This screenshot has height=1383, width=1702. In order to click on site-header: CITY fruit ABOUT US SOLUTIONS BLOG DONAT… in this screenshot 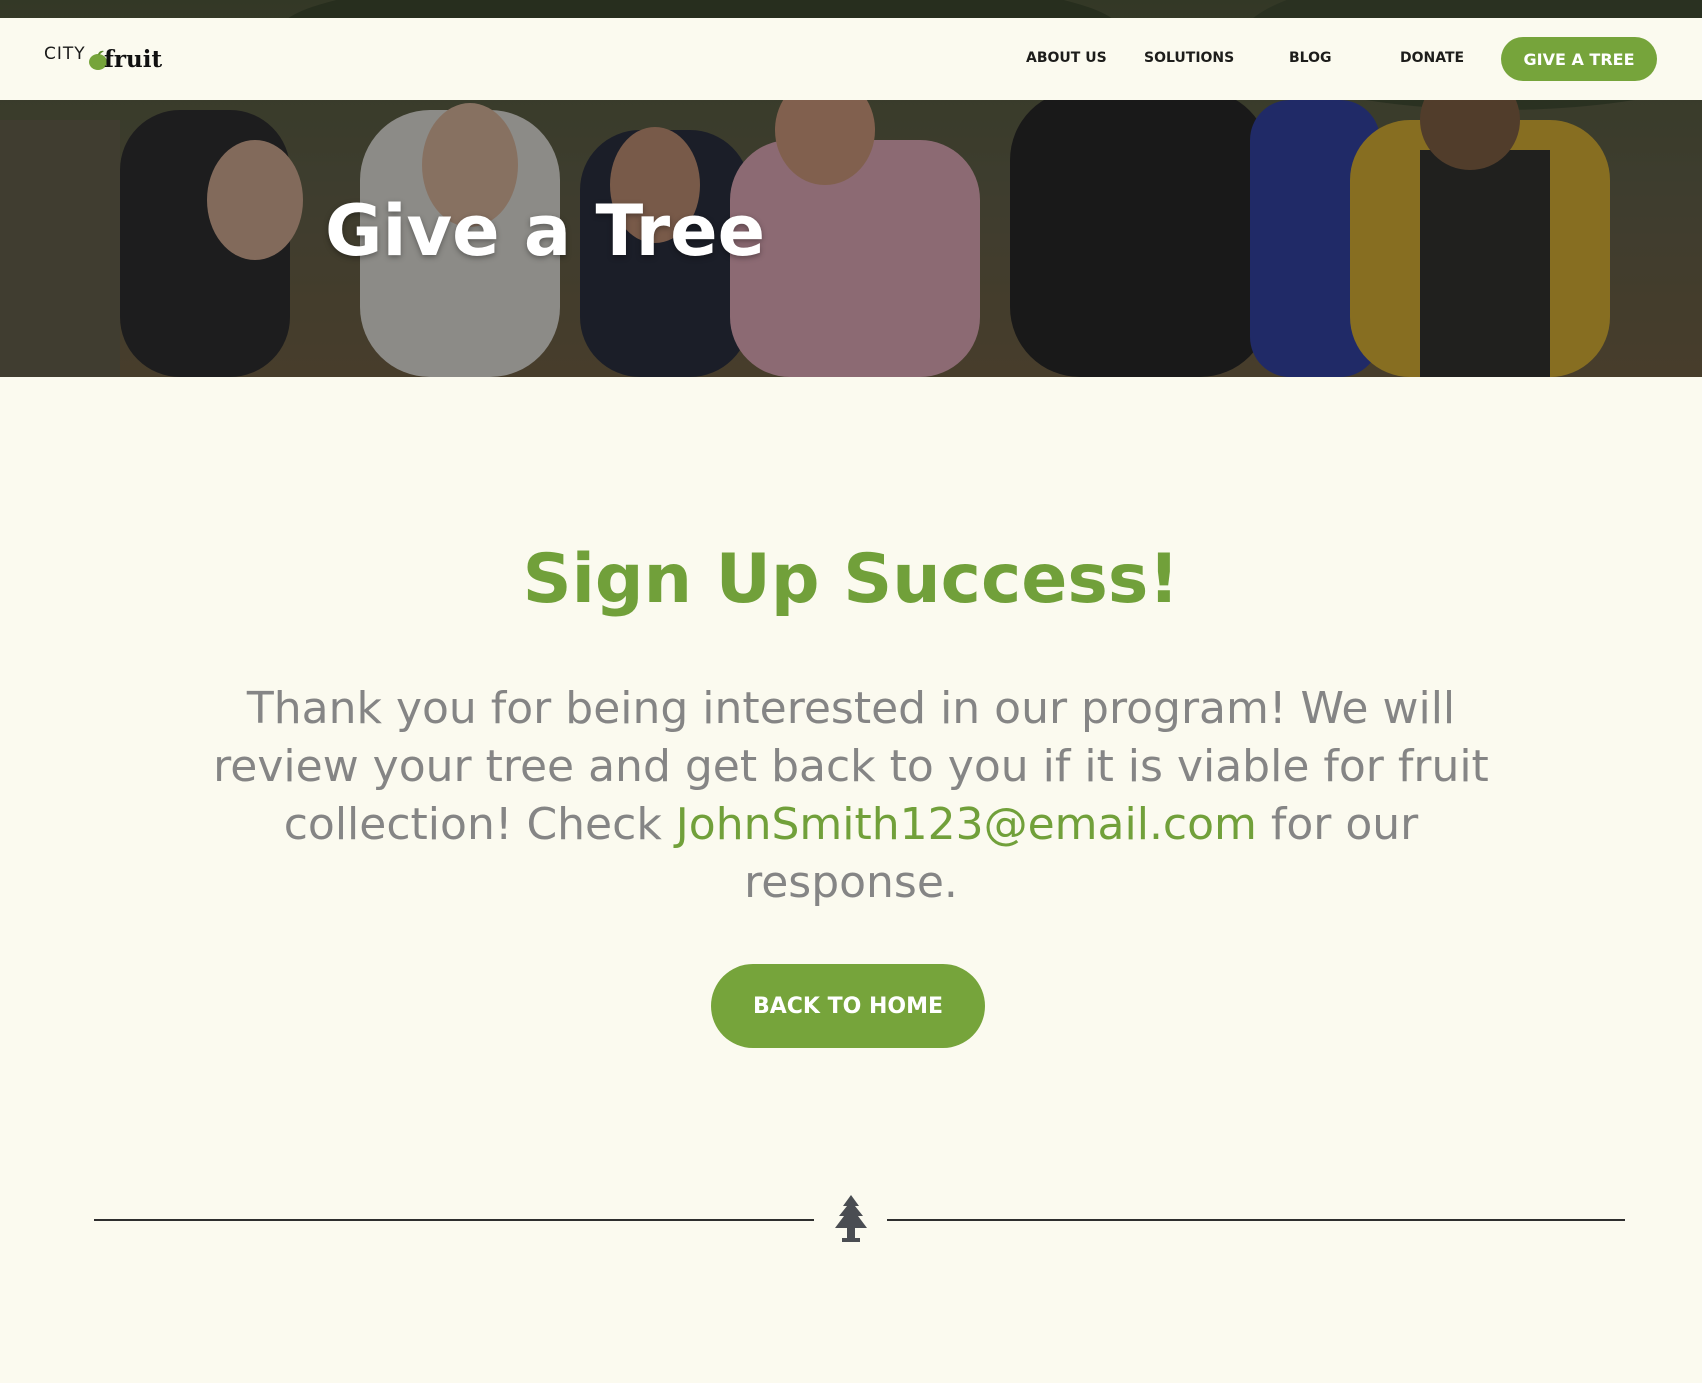, I will do `click(851, 59)`.